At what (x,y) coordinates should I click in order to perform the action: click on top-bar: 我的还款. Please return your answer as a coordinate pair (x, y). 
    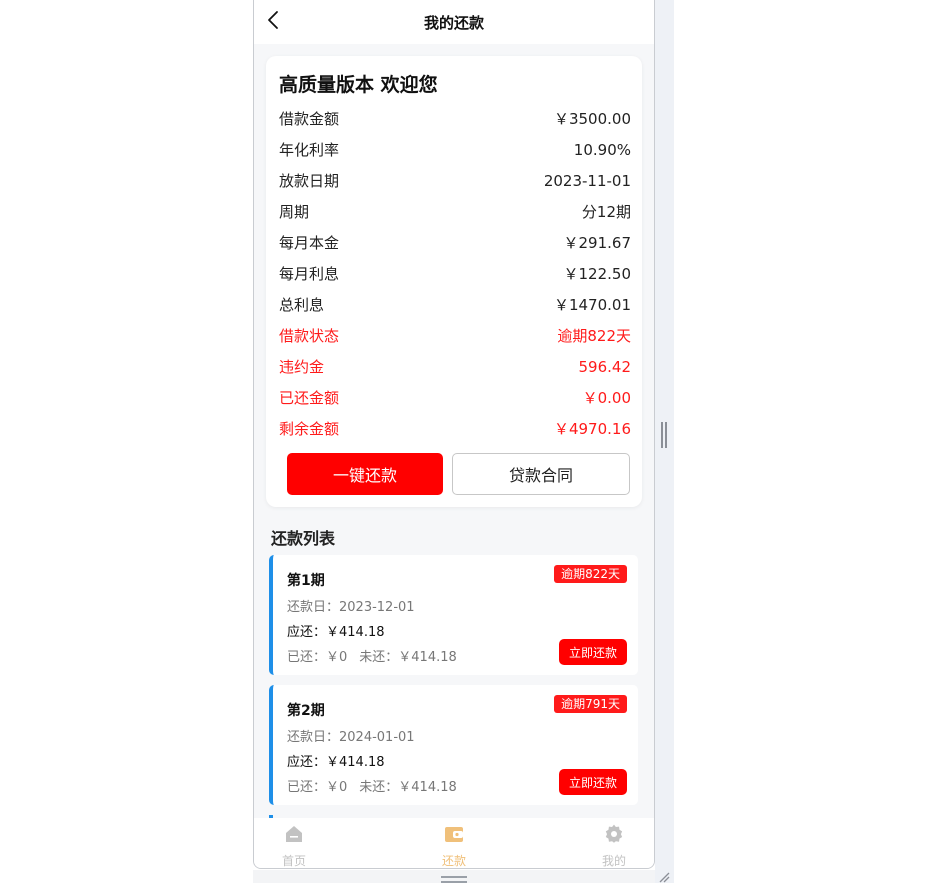
    Looking at the image, I should click on (454, 22).